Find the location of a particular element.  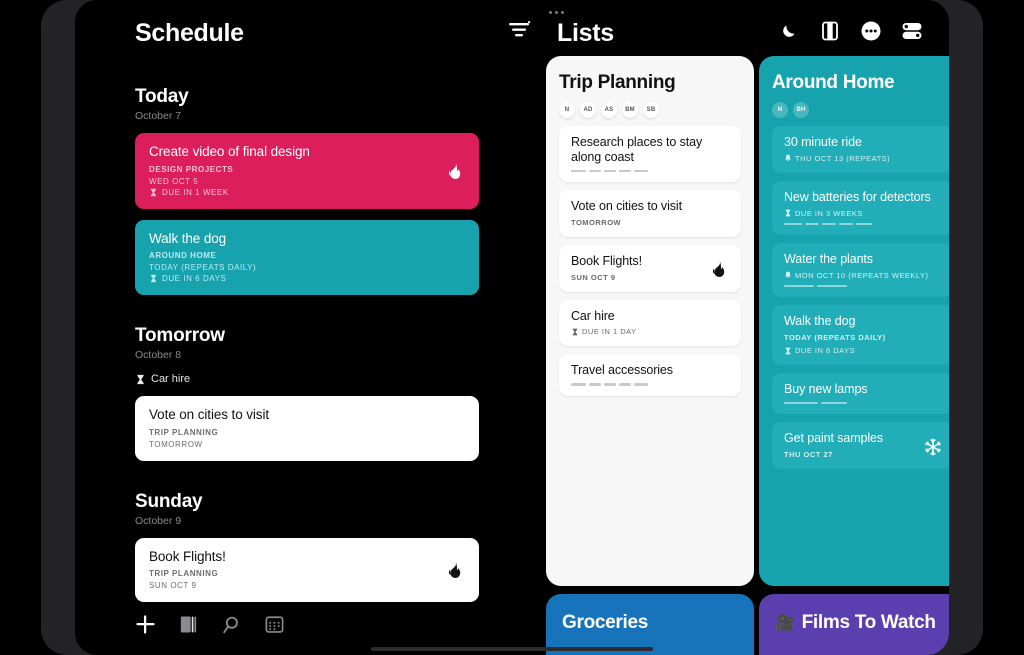

add-icon is located at coordinates (145, 624).